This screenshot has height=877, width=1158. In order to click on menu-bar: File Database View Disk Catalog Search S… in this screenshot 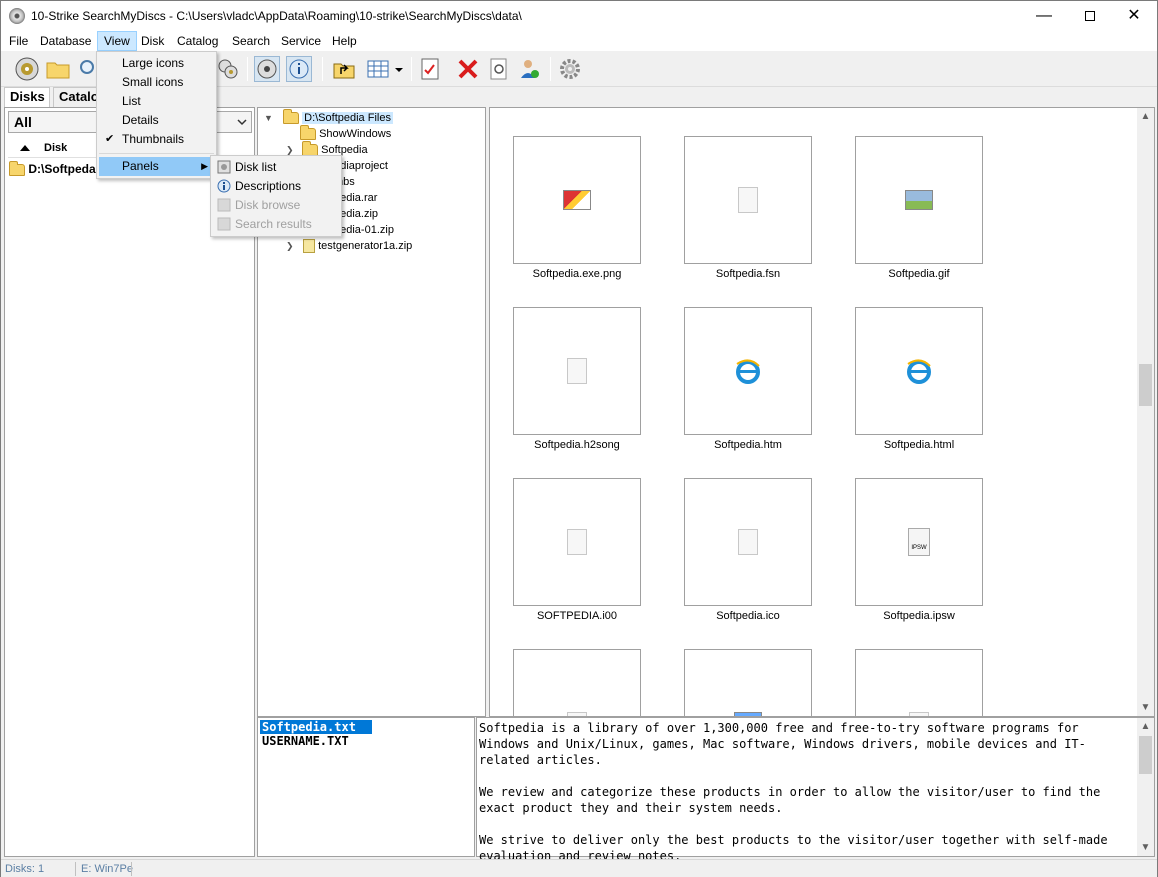, I will do `click(579, 41)`.